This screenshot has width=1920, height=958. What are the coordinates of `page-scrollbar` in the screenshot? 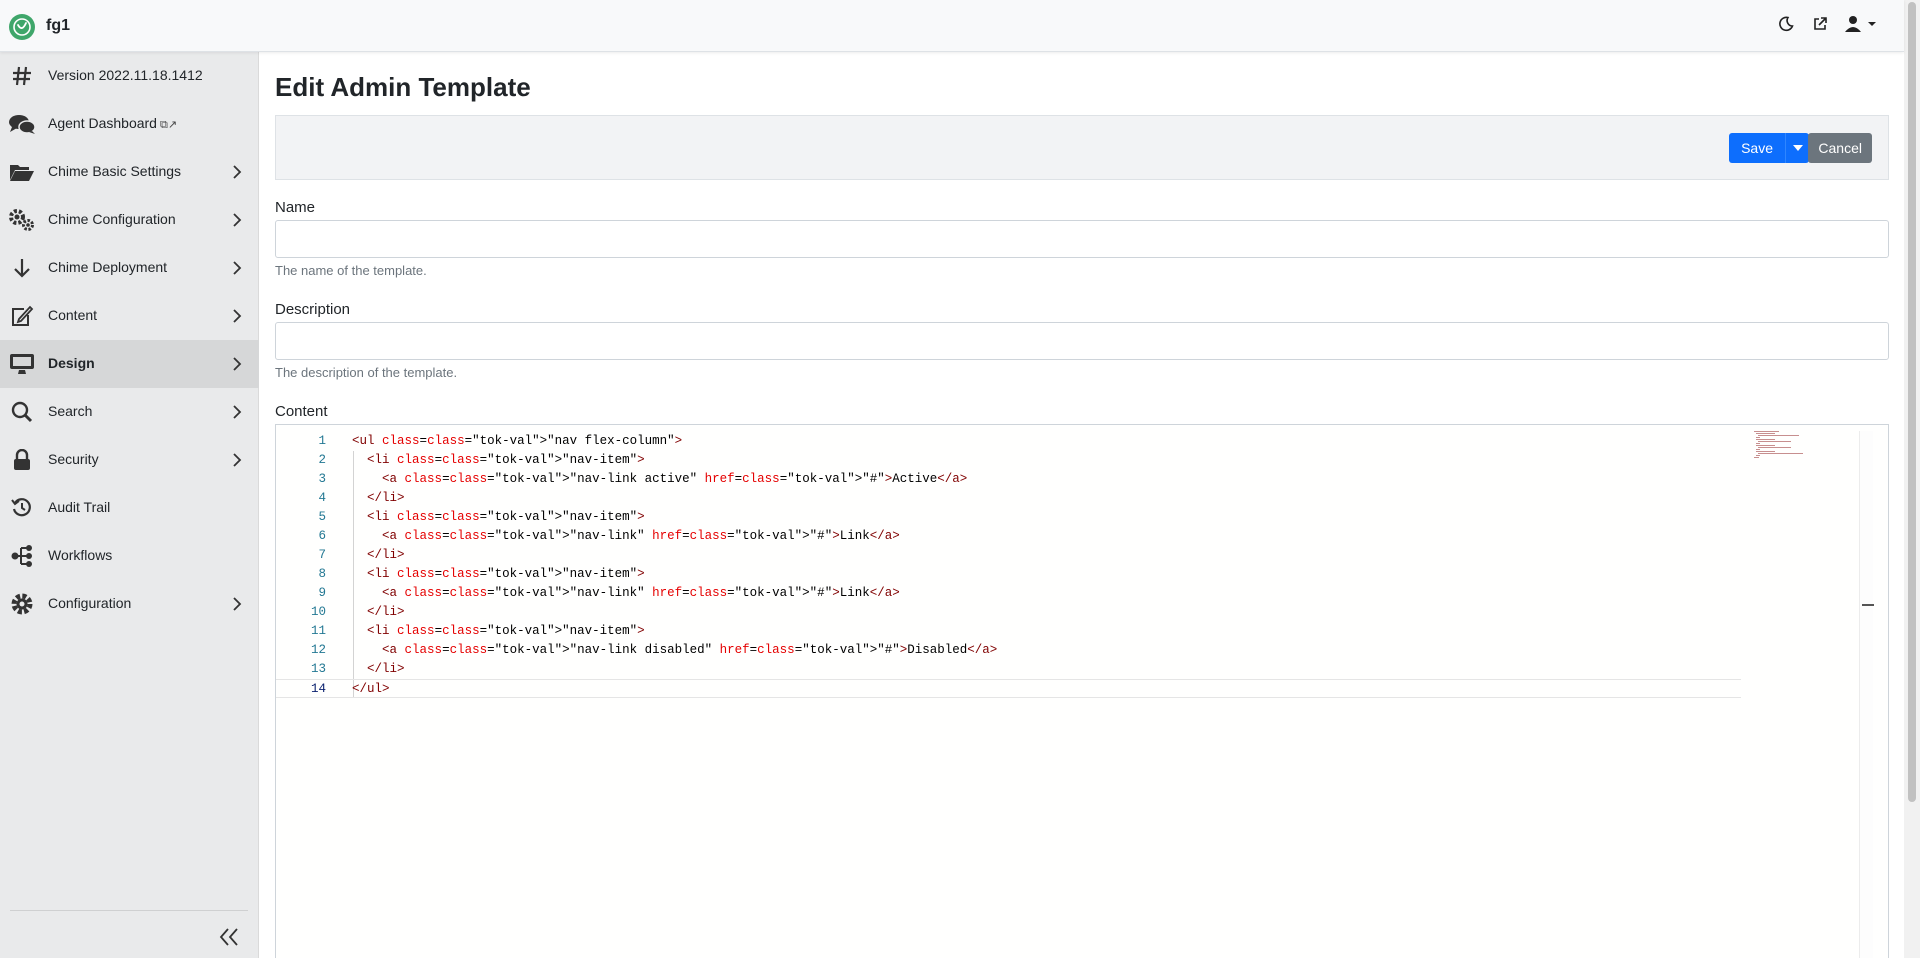 It's located at (1912, 479).